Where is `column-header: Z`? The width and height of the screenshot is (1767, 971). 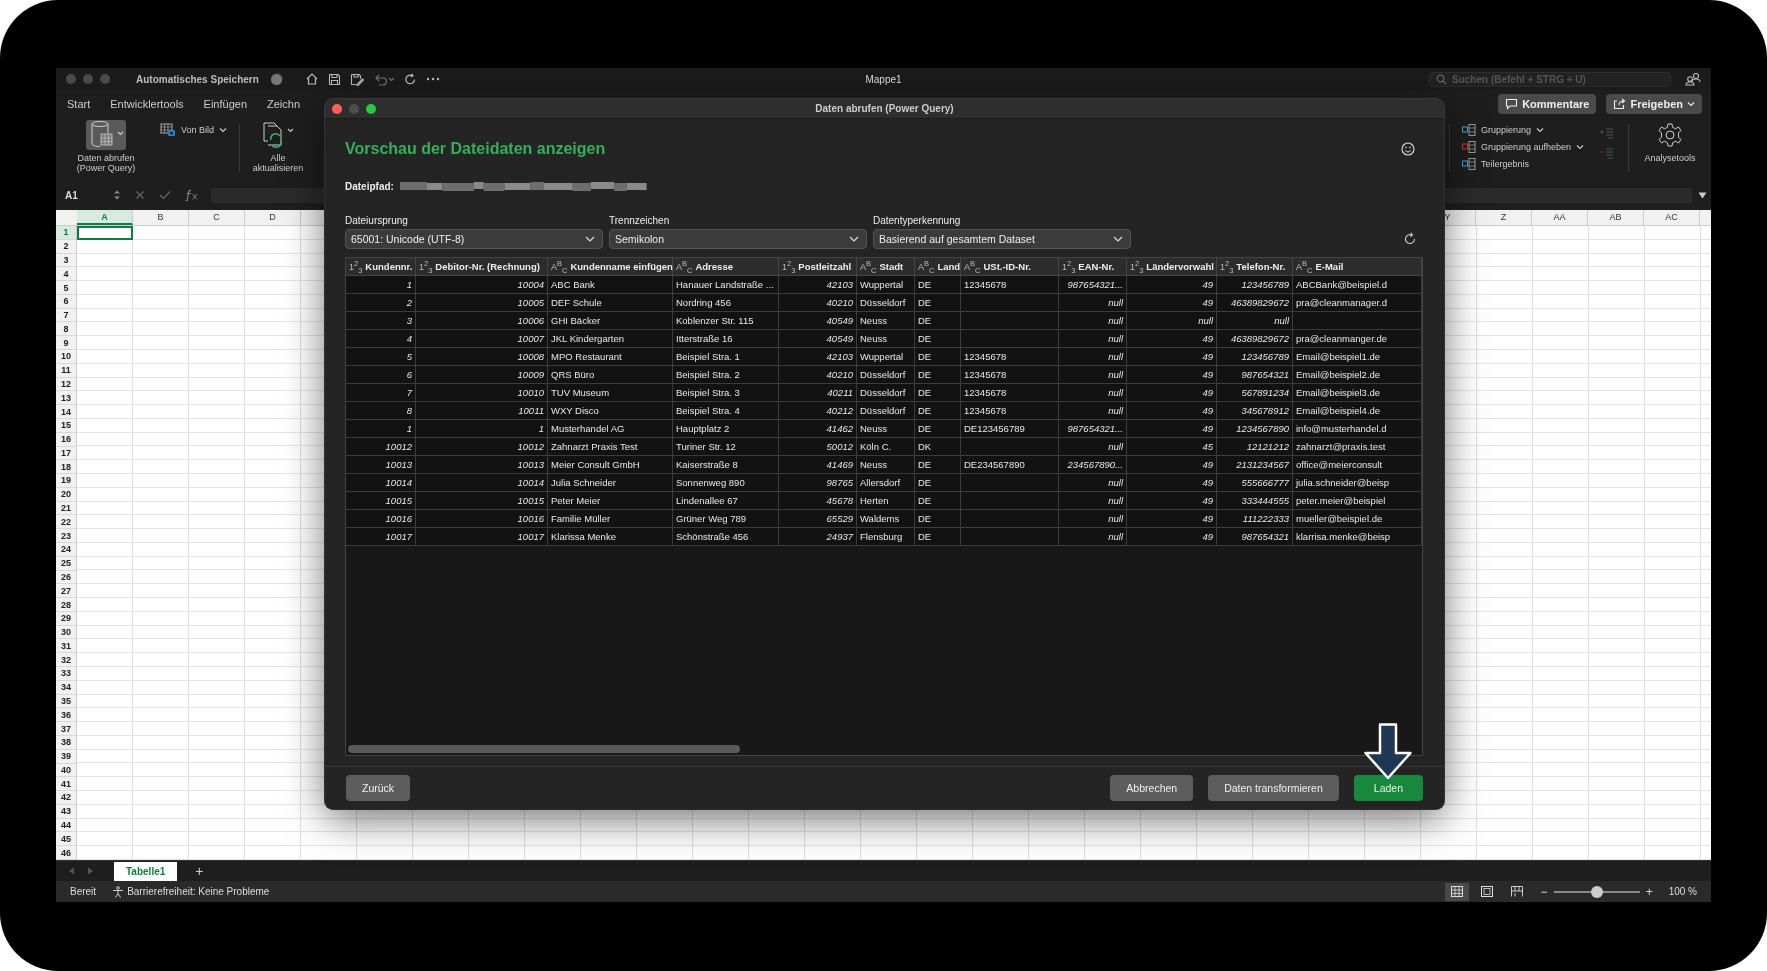
column-header: Z is located at coordinates (1504, 217).